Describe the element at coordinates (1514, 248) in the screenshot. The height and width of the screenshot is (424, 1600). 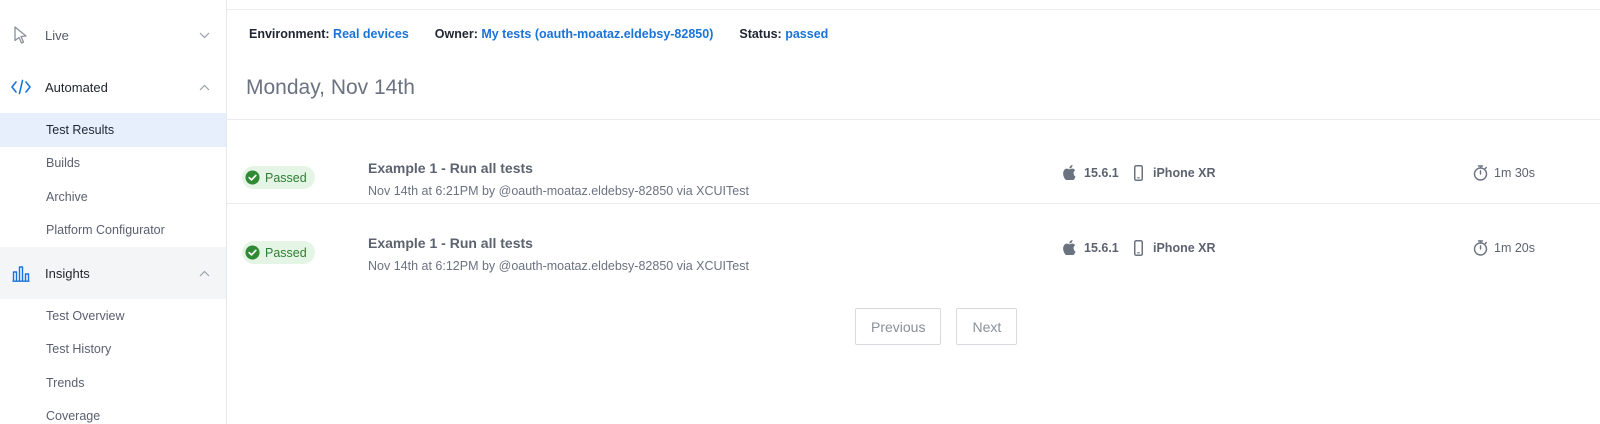
I see `duration-text: 1m 20s` at that location.